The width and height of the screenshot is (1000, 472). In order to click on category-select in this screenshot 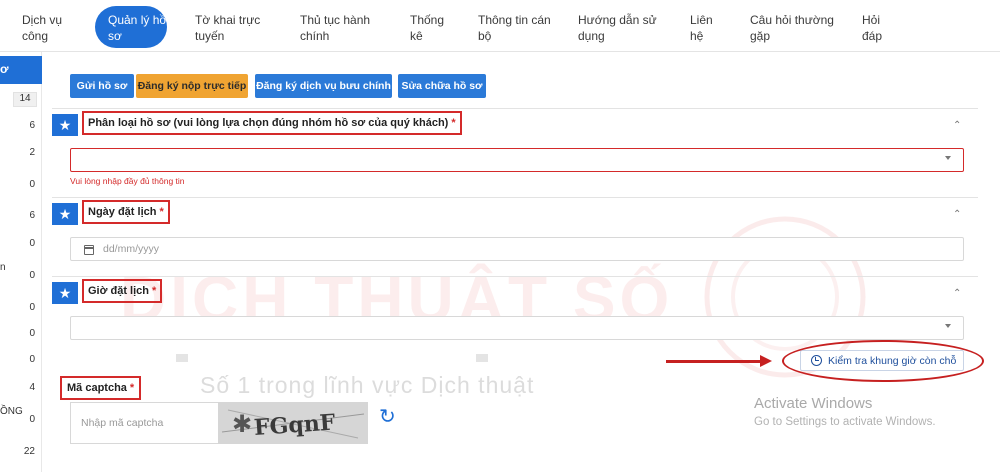, I will do `click(517, 160)`.